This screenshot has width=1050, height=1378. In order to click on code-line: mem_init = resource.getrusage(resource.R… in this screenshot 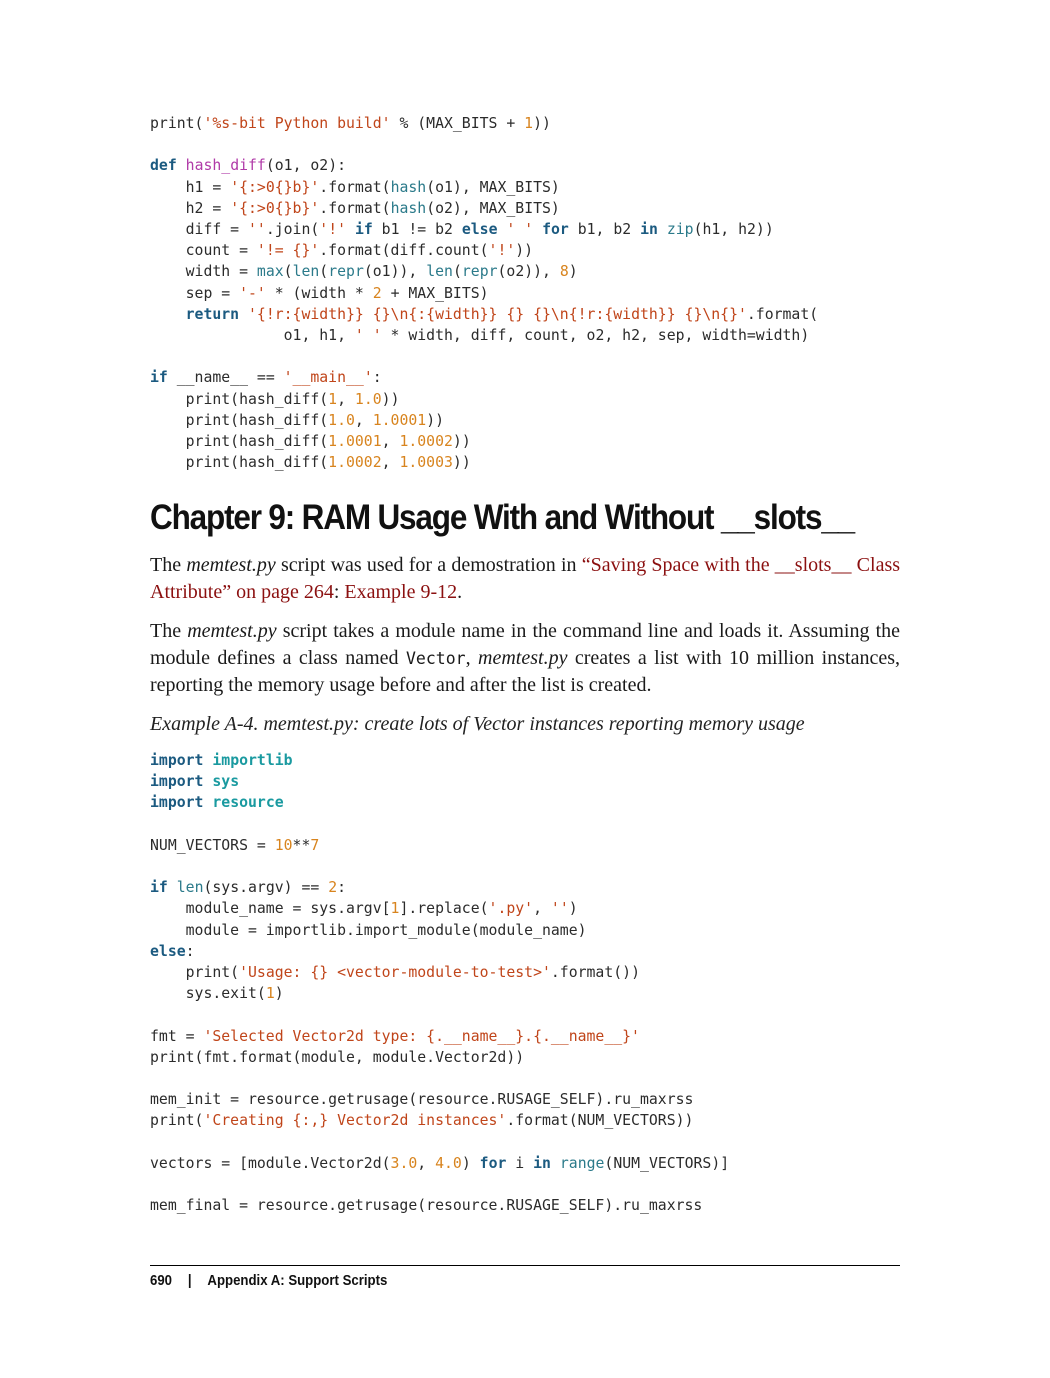, I will do `click(422, 1100)`.